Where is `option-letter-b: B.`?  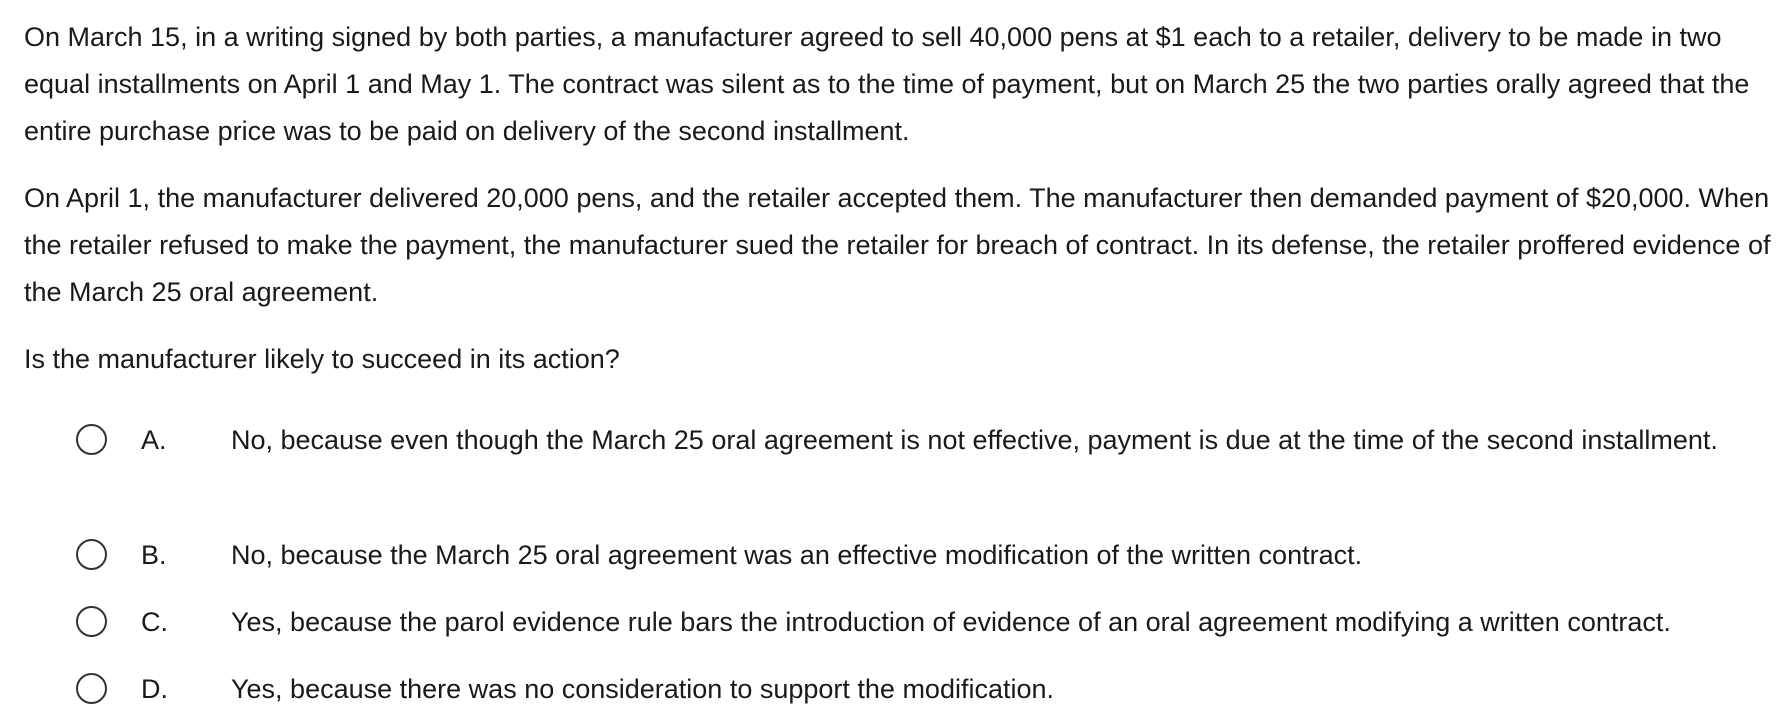
option-letter-b: B. is located at coordinates (154, 555).